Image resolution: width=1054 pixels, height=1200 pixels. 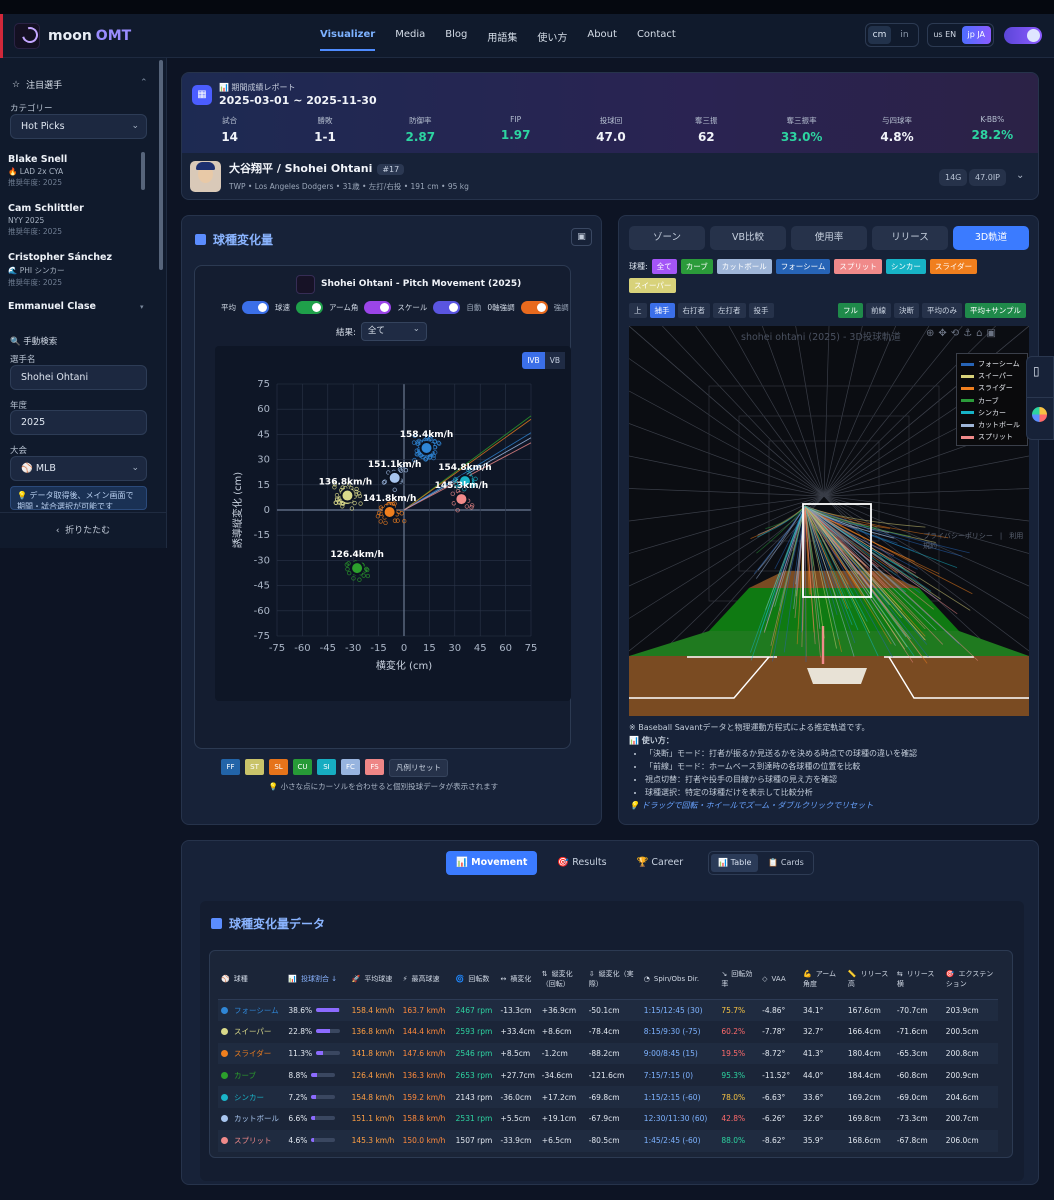 What do you see at coordinates (653, 285) in the screenshot?
I see `filter-sweeper: スイーパー` at bounding box center [653, 285].